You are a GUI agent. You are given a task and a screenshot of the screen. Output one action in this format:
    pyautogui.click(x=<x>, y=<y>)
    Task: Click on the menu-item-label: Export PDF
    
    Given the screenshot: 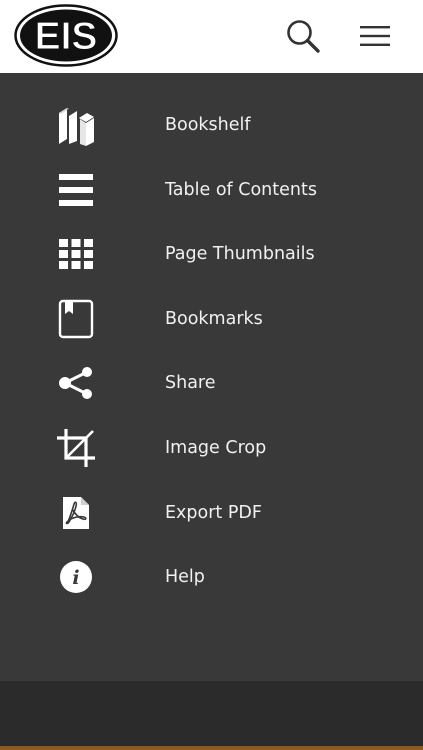 What is the action you would take?
    pyautogui.click(x=213, y=513)
    